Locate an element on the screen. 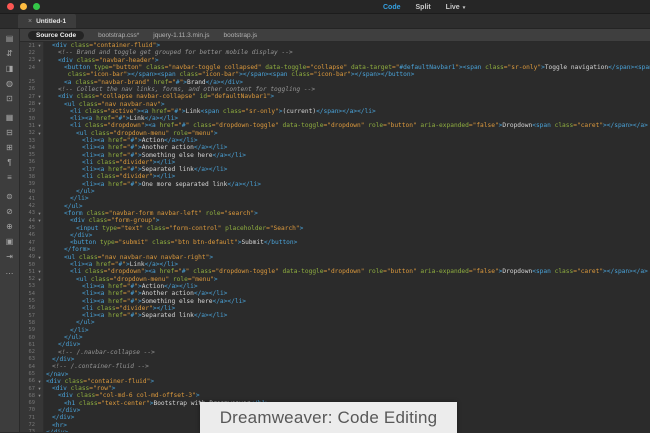 The width and height of the screenshot is (650, 433). code-text: <ul class="nav navbar-nav"> is located at coordinates (104, 104).